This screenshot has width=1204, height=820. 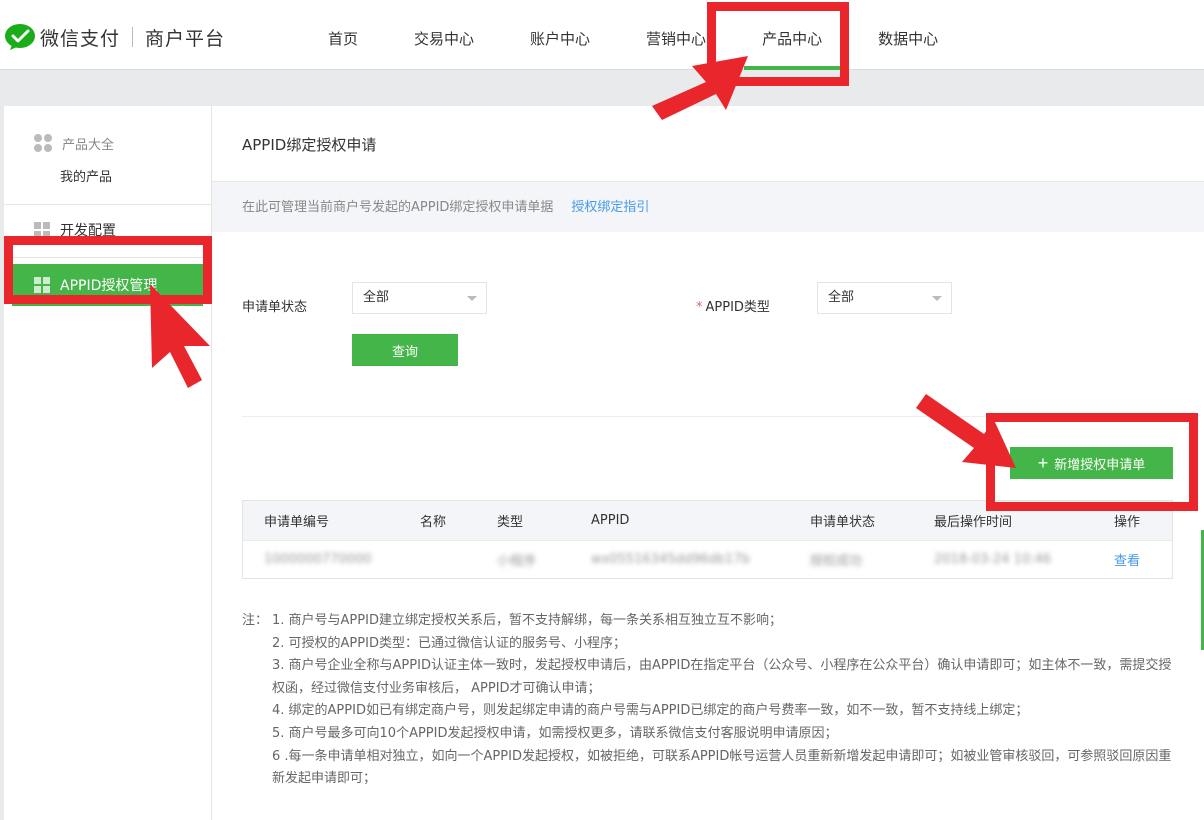 What do you see at coordinates (699, 307) in the screenshot?
I see `required-mark: *` at bounding box center [699, 307].